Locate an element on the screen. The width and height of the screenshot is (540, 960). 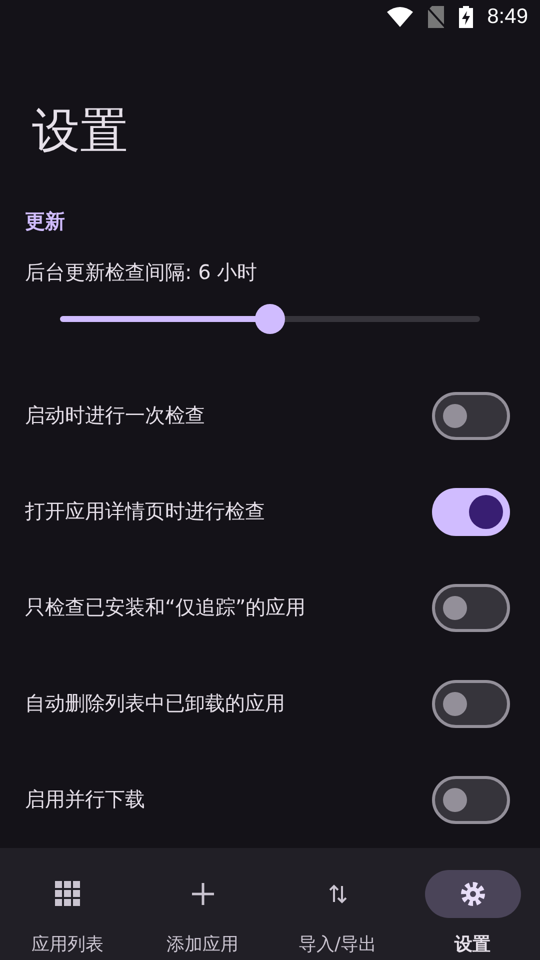
setting-label: 启用并行下载 is located at coordinates (85, 800).